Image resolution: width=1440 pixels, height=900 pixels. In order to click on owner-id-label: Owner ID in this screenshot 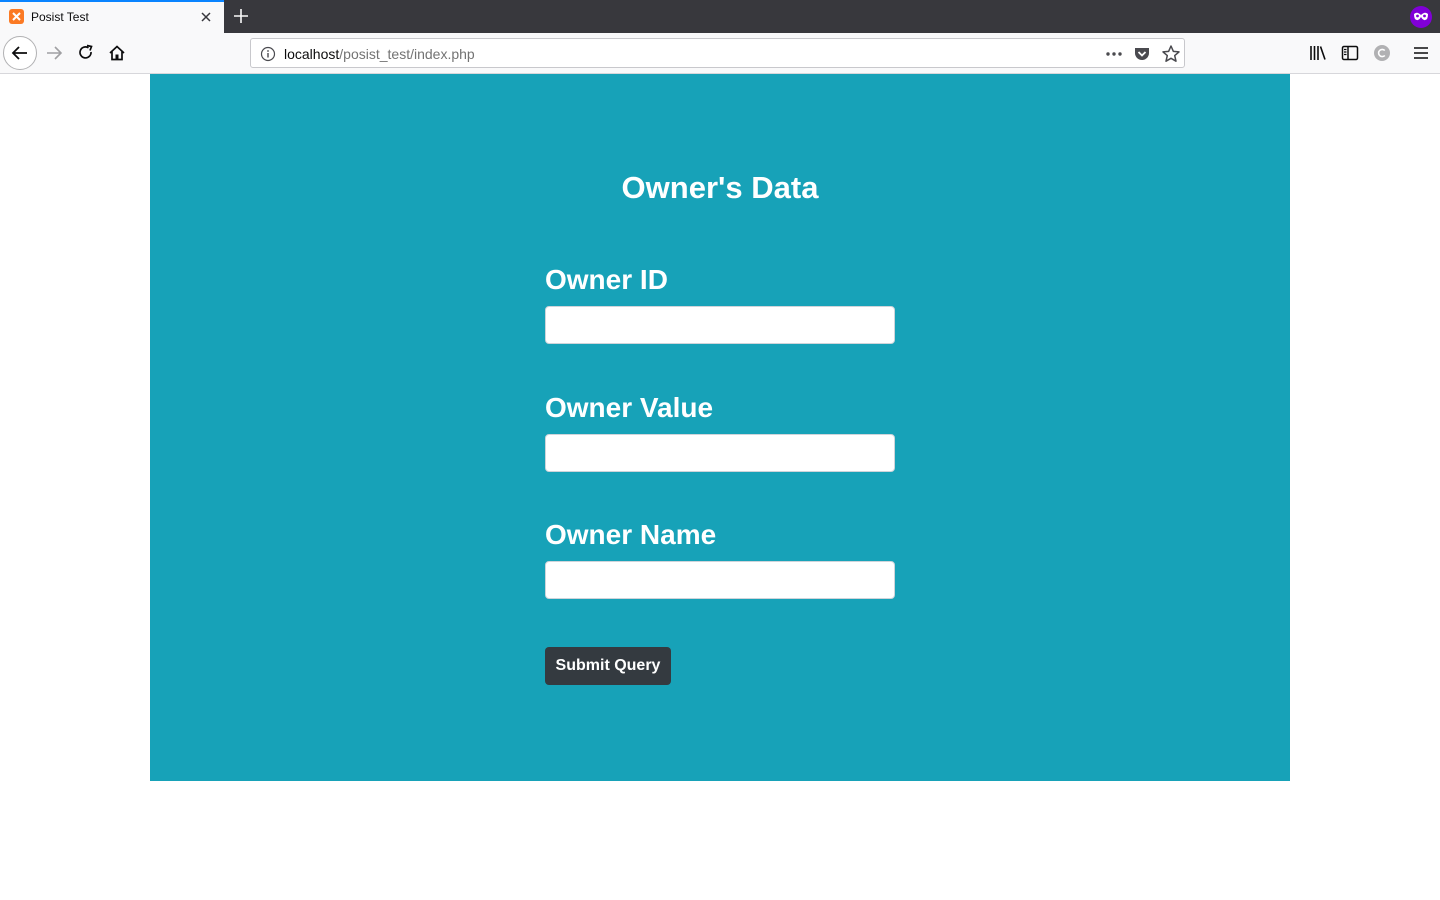, I will do `click(606, 279)`.